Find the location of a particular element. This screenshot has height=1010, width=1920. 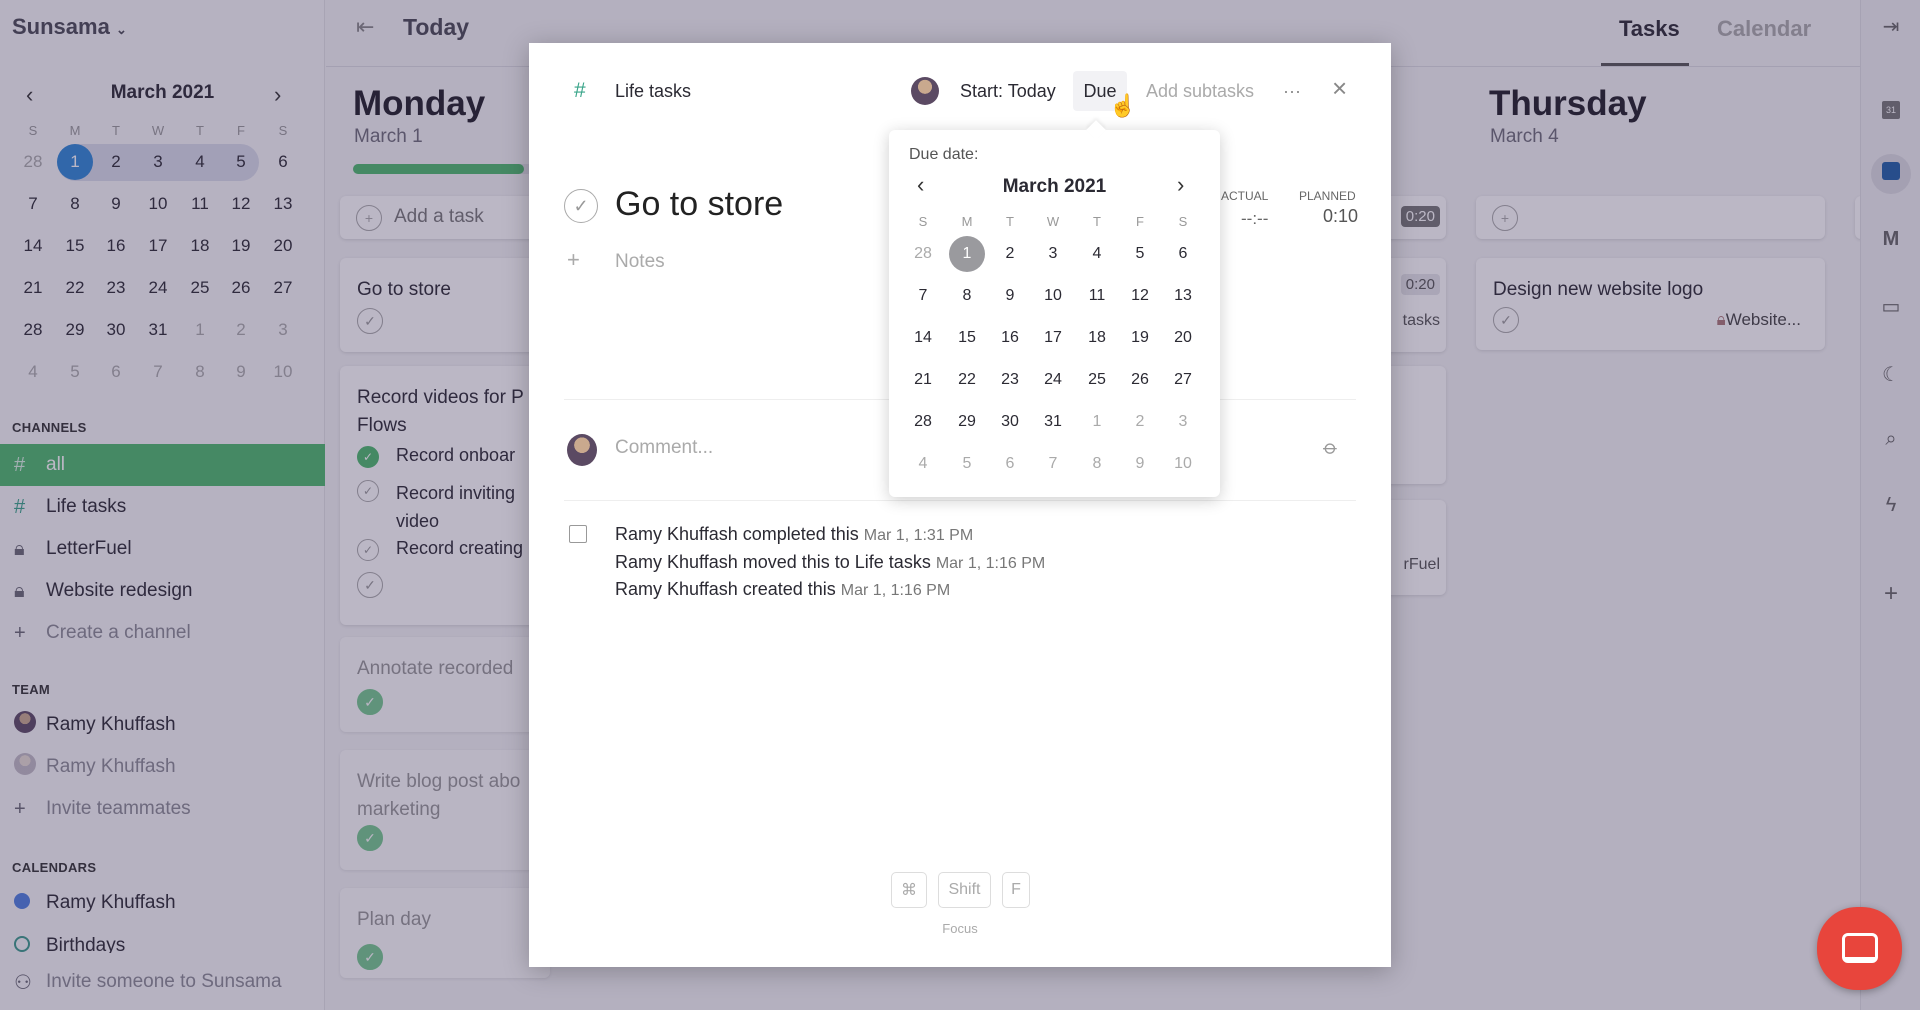

calendar-day: 14 is located at coordinates (923, 338).